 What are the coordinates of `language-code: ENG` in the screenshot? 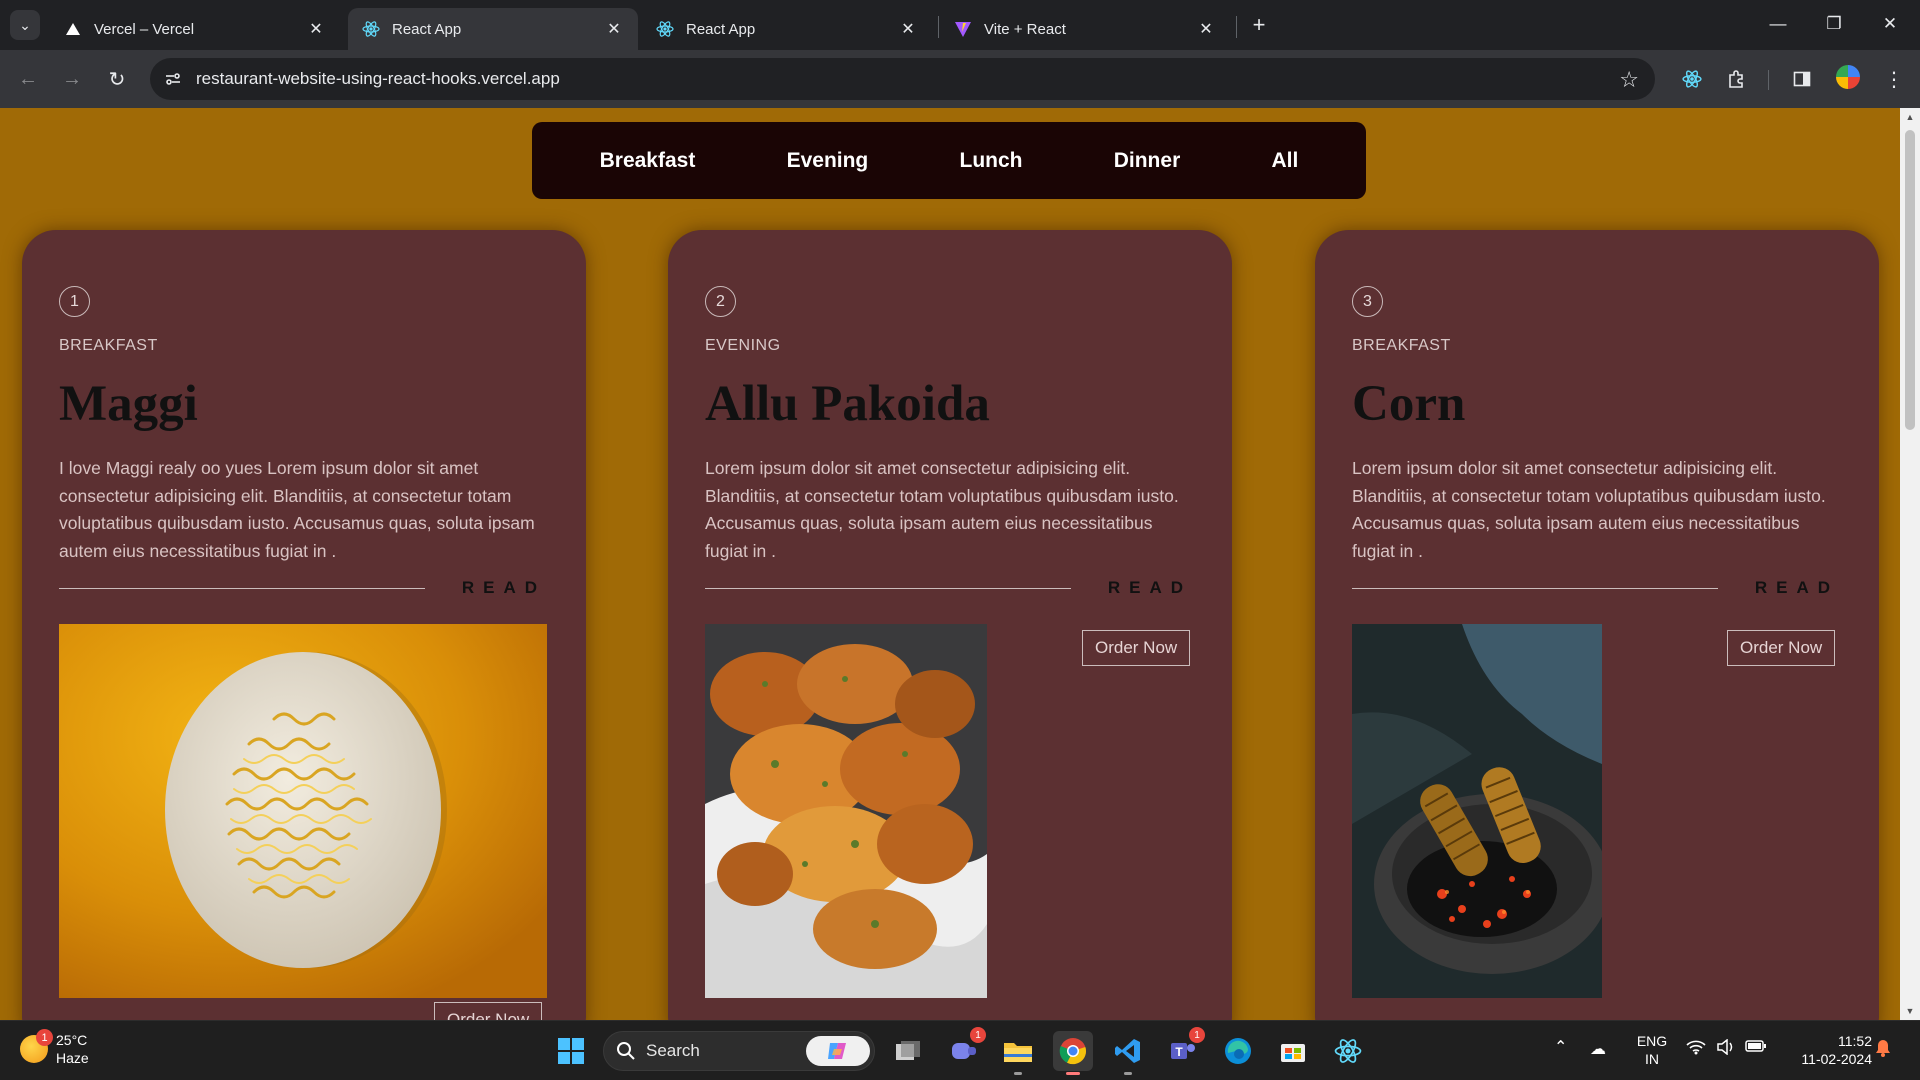 It's located at (1652, 1041).